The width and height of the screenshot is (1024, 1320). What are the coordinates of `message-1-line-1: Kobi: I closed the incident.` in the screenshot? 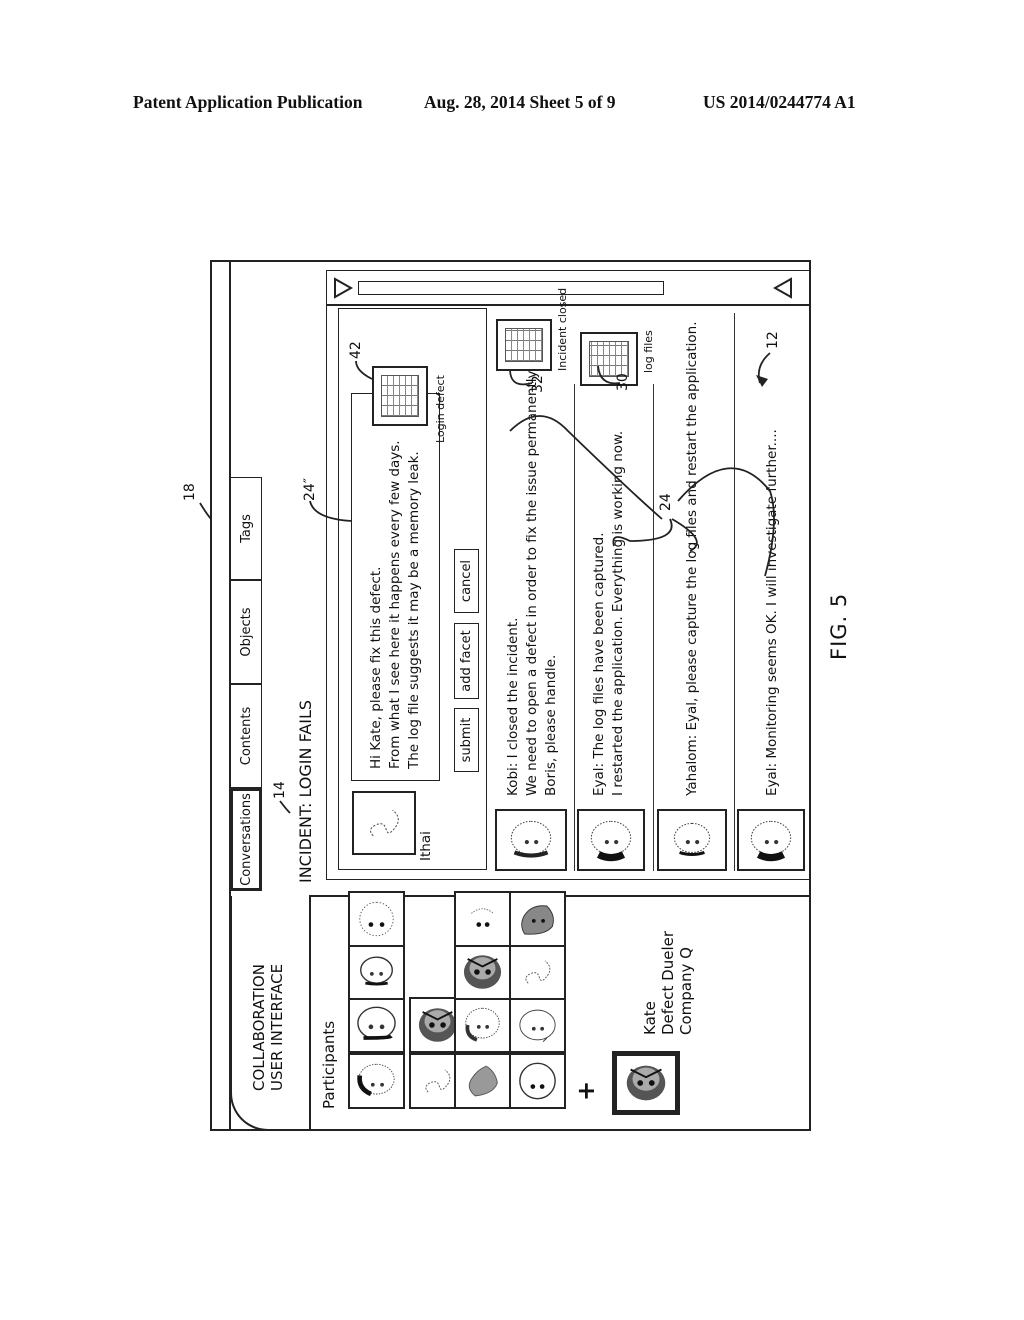 It's located at (513, 706).